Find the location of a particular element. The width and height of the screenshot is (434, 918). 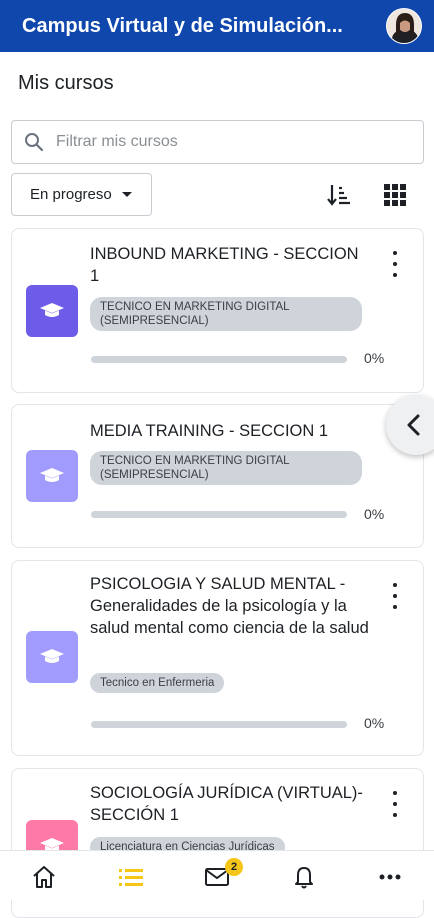

course-name: MEDIA TRAINING - SECCION 1 is located at coordinates (230, 431).